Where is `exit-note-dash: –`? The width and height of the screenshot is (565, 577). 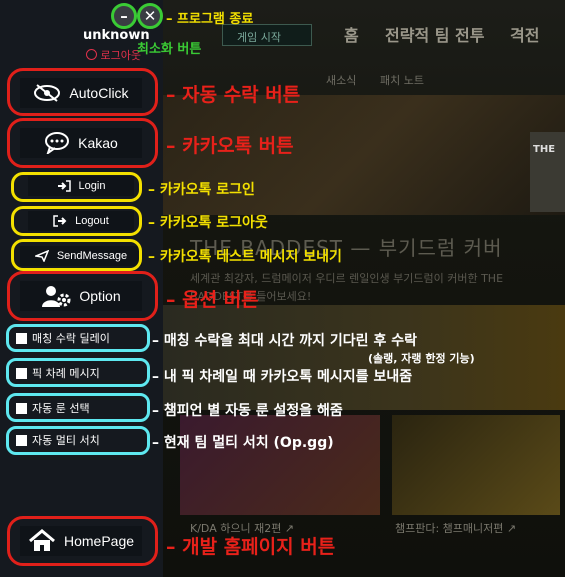
exit-note-dash: – is located at coordinates (172, 19).